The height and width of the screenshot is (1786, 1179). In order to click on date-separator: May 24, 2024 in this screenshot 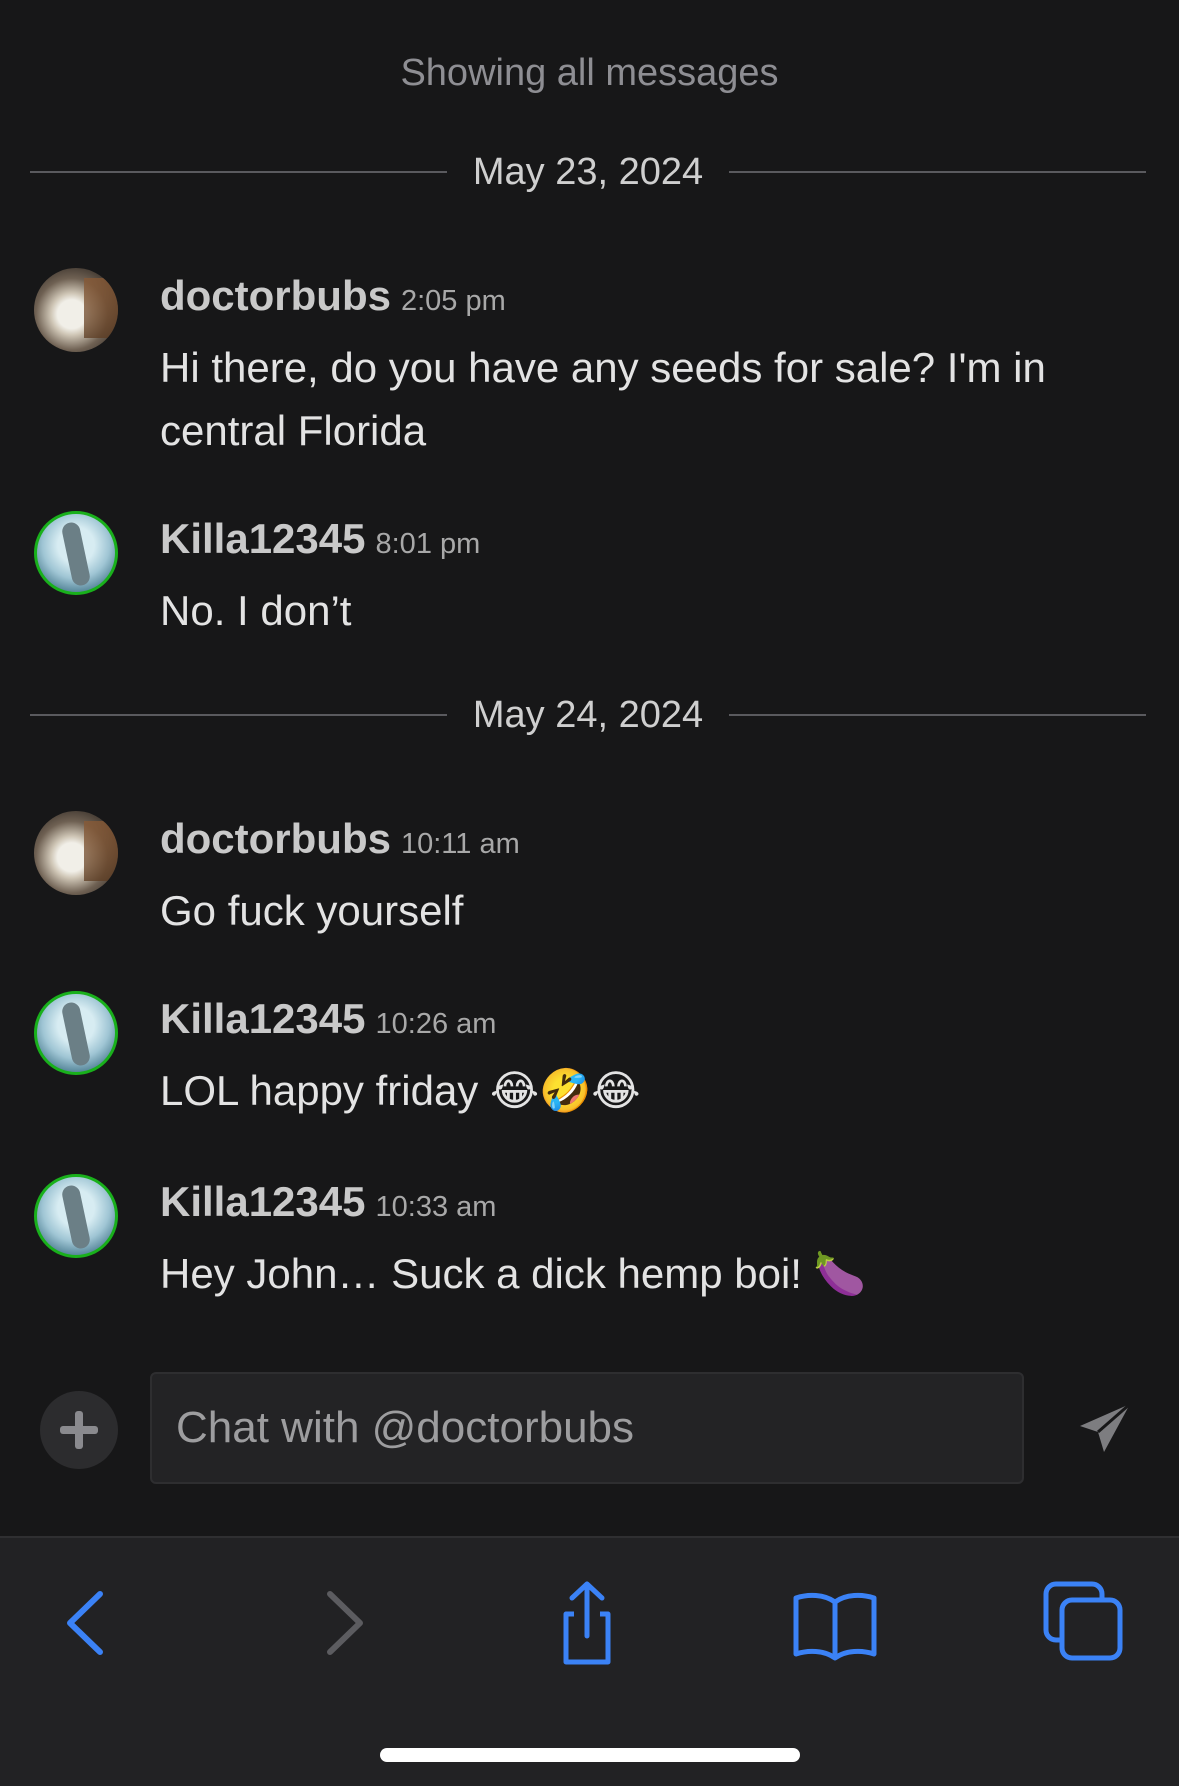, I will do `click(588, 715)`.